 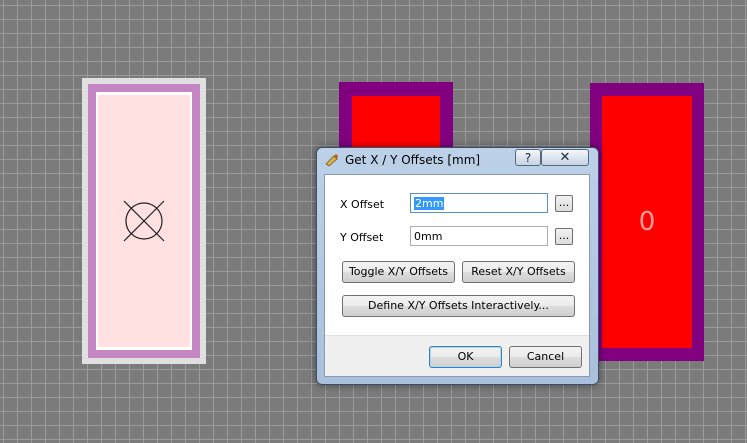 I want to click on y-offset-label: Y Offset, so click(x=362, y=237).